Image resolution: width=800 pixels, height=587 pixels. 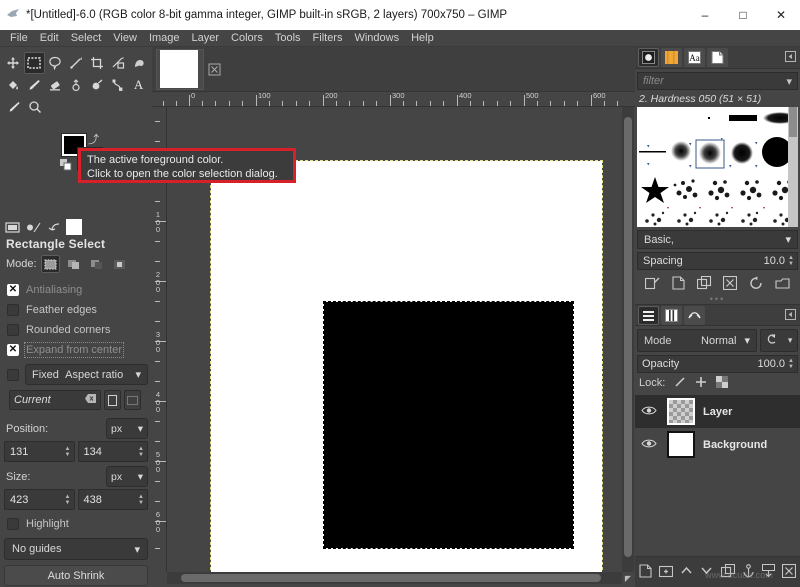 What do you see at coordinates (13, 330) in the screenshot?
I see `rounded-corners-checkbox` at bounding box center [13, 330].